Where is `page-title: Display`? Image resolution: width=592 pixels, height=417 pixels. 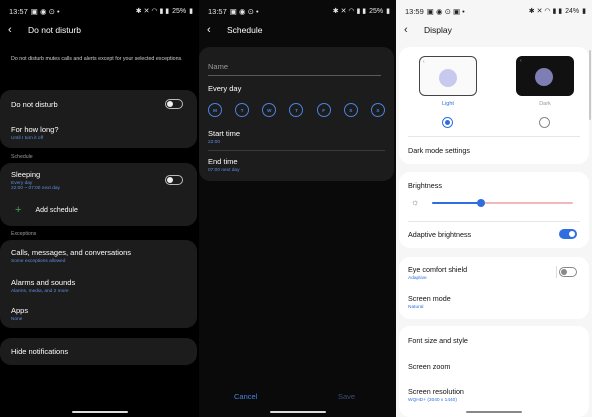 page-title: Display is located at coordinates (438, 30).